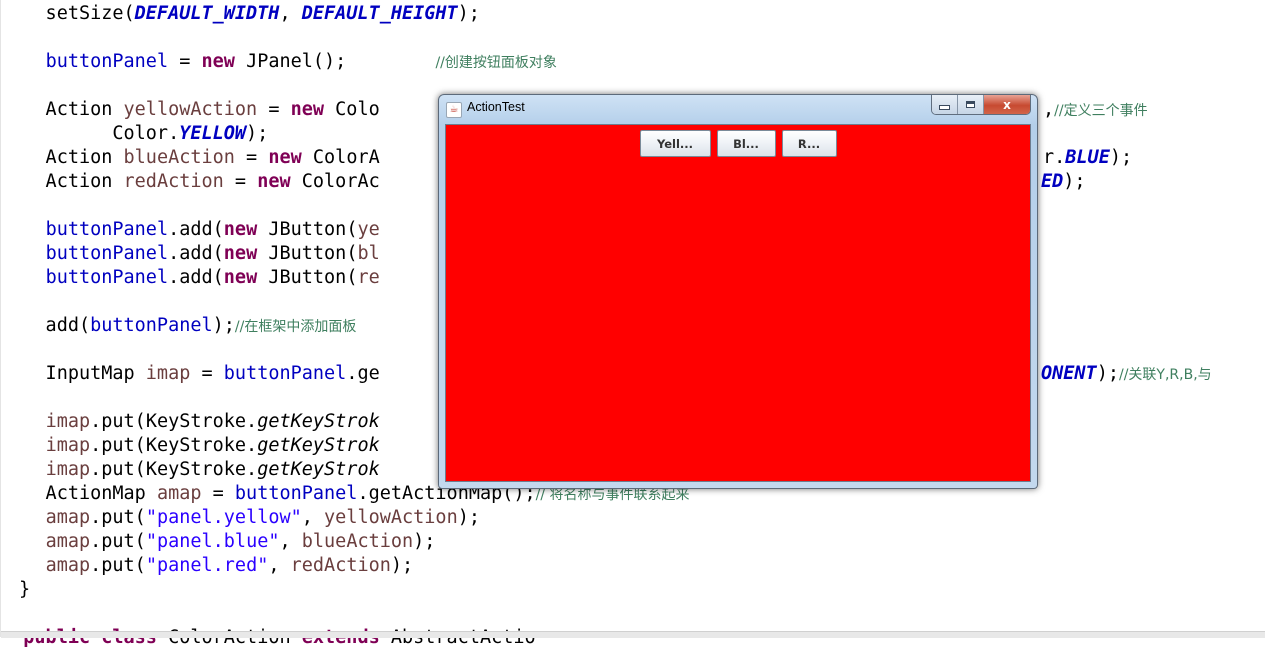 The image size is (1265, 650). What do you see at coordinates (1101, 111) in the screenshot?
I see `code-comment: //定义三个事件` at bounding box center [1101, 111].